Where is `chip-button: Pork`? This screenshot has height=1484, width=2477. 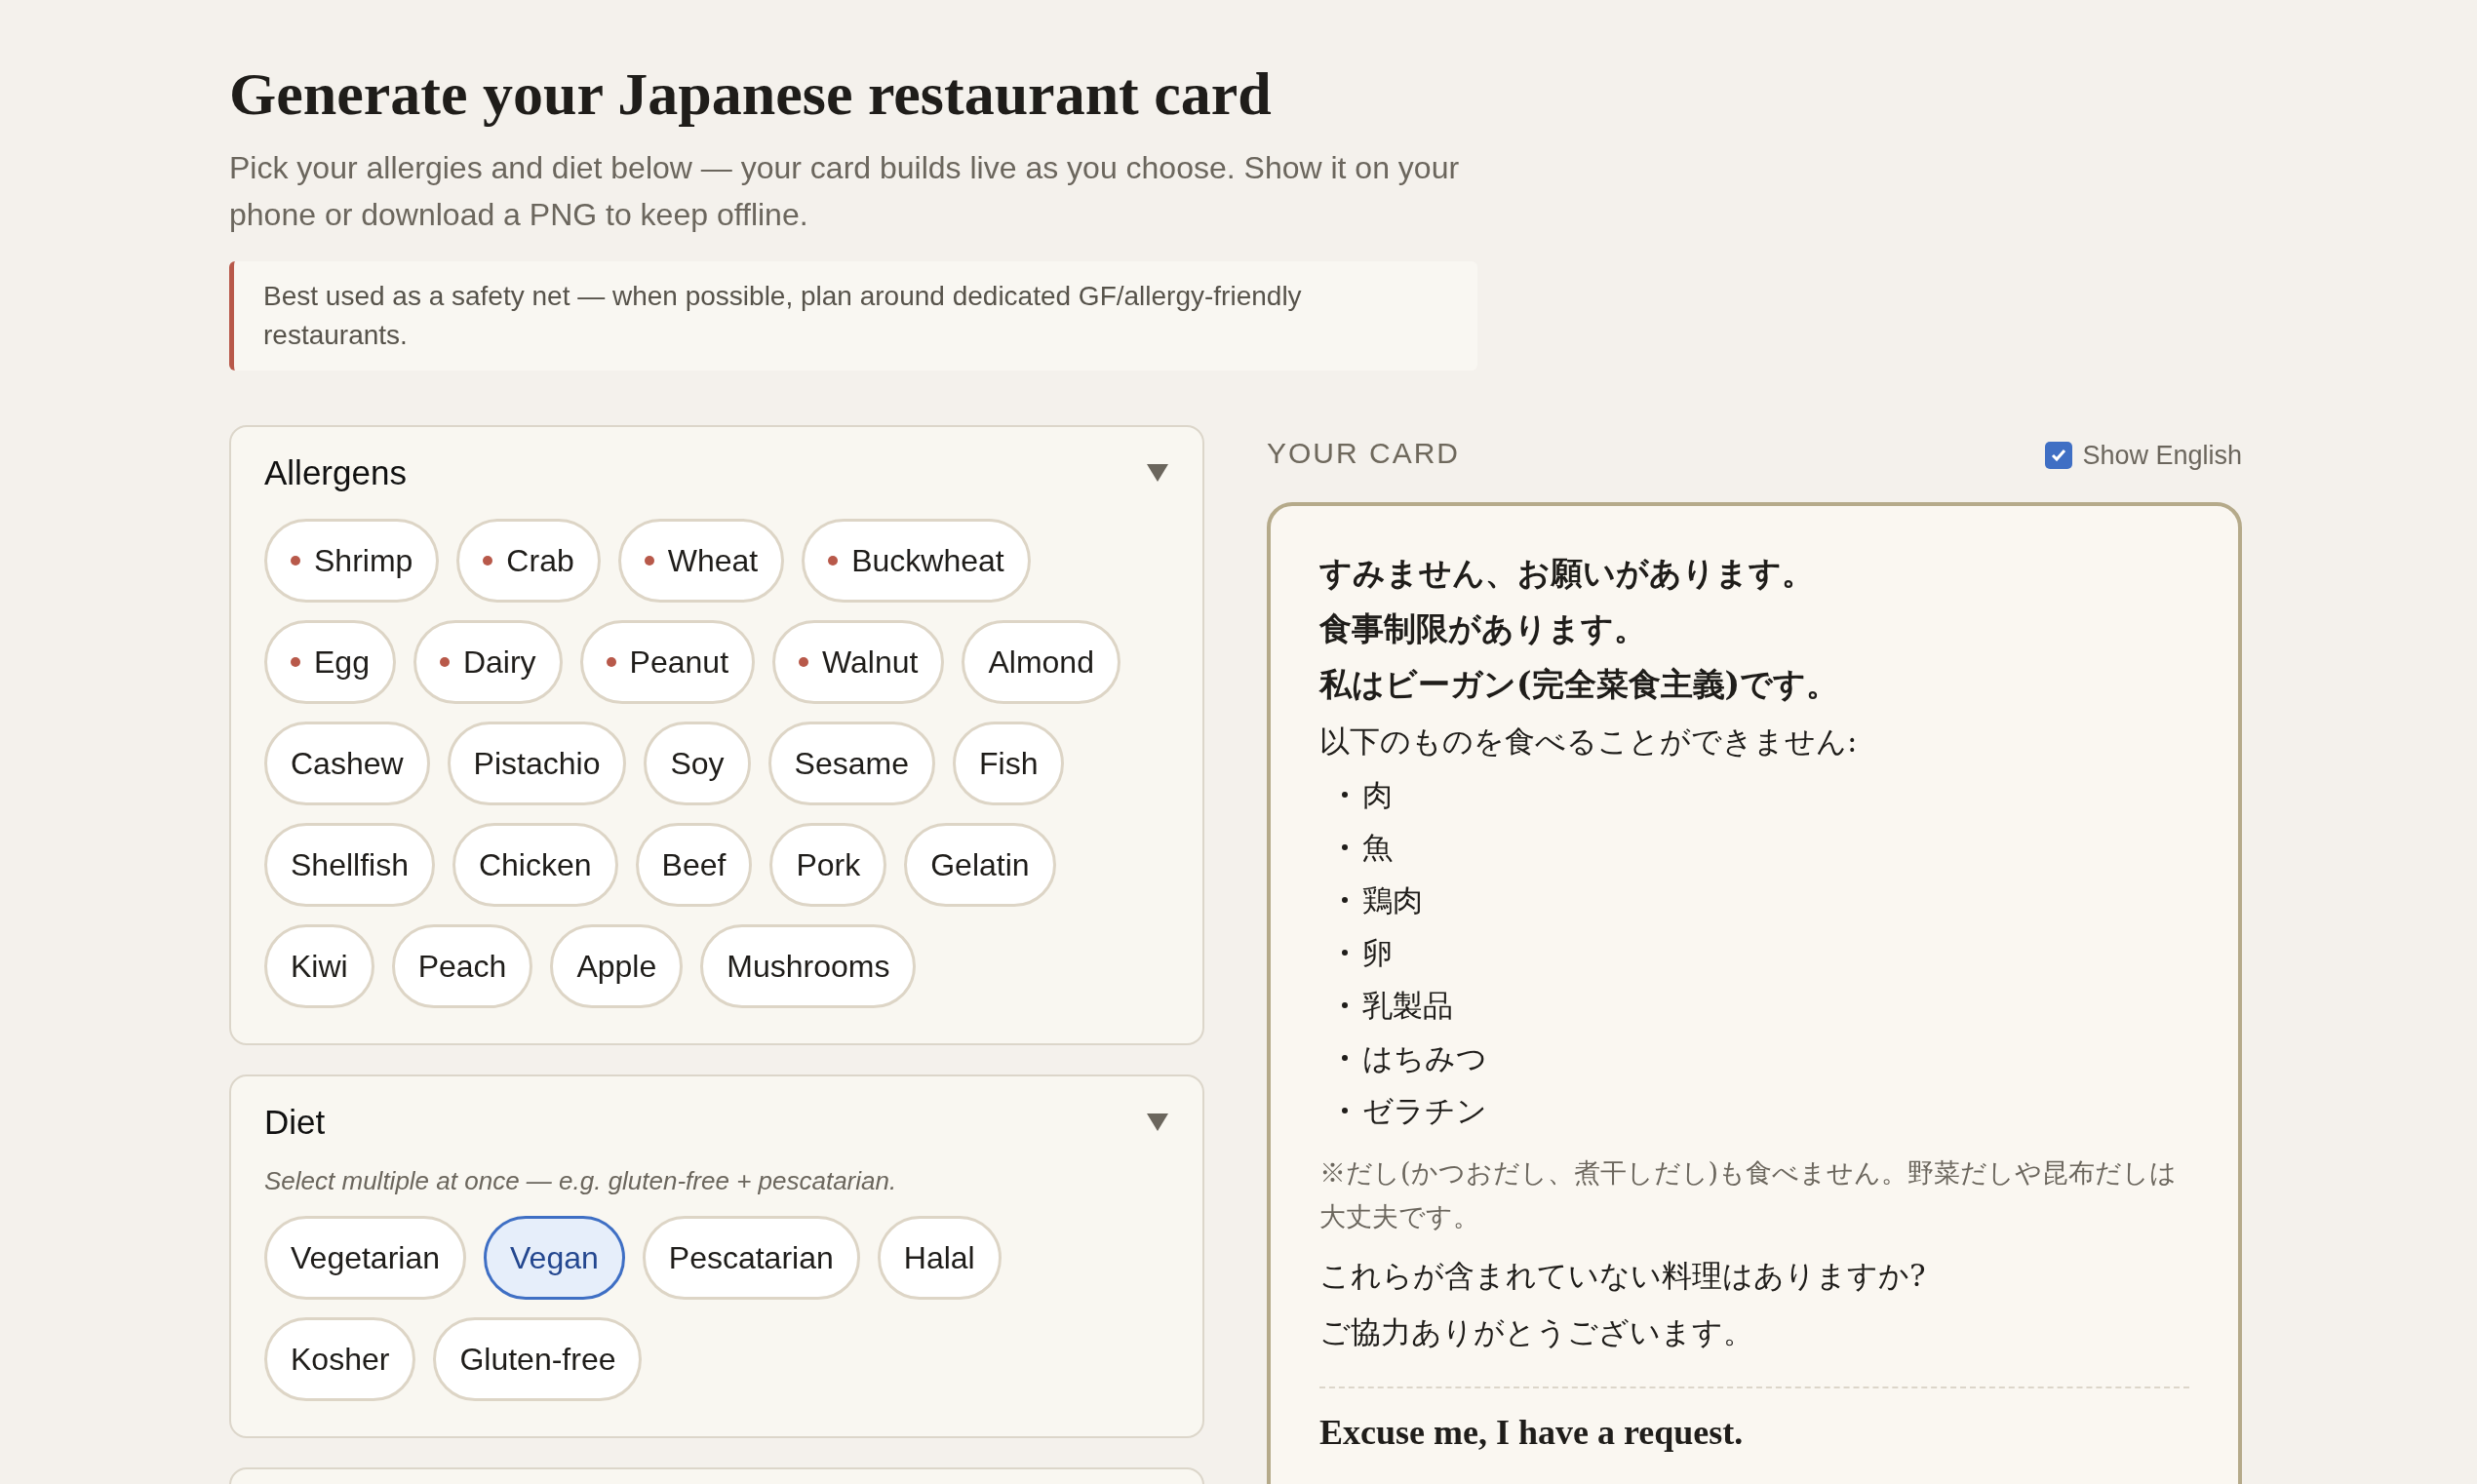
chip-button: Pork is located at coordinates (828, 865).